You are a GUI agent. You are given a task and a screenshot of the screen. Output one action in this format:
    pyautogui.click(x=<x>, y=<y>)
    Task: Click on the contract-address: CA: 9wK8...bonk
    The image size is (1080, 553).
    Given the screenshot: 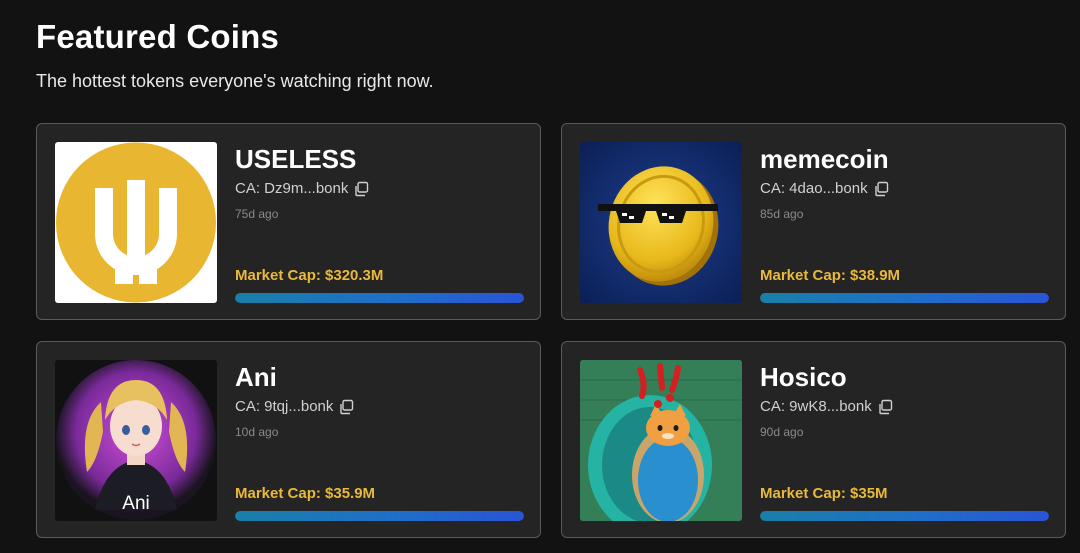 What is the action you would take?
    pyautogui.click(x=826, y=406)
    